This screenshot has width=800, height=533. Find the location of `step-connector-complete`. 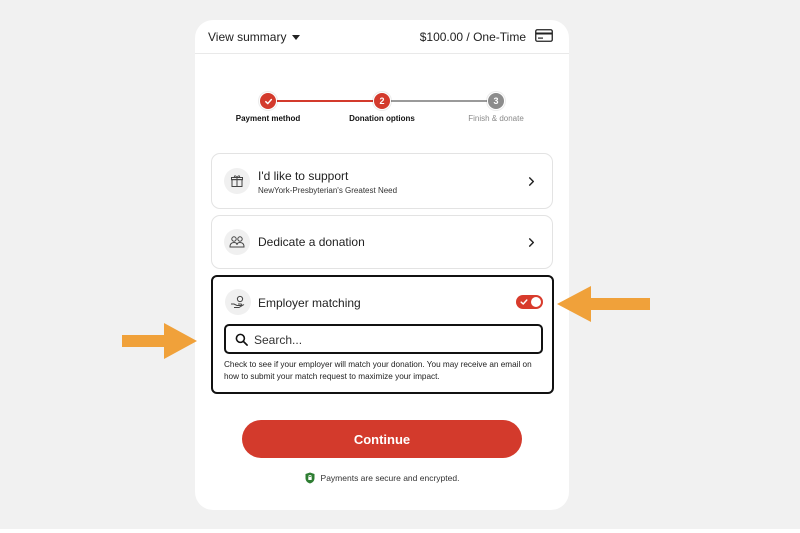

step-connector-complete is located at coordinates (328, 101).